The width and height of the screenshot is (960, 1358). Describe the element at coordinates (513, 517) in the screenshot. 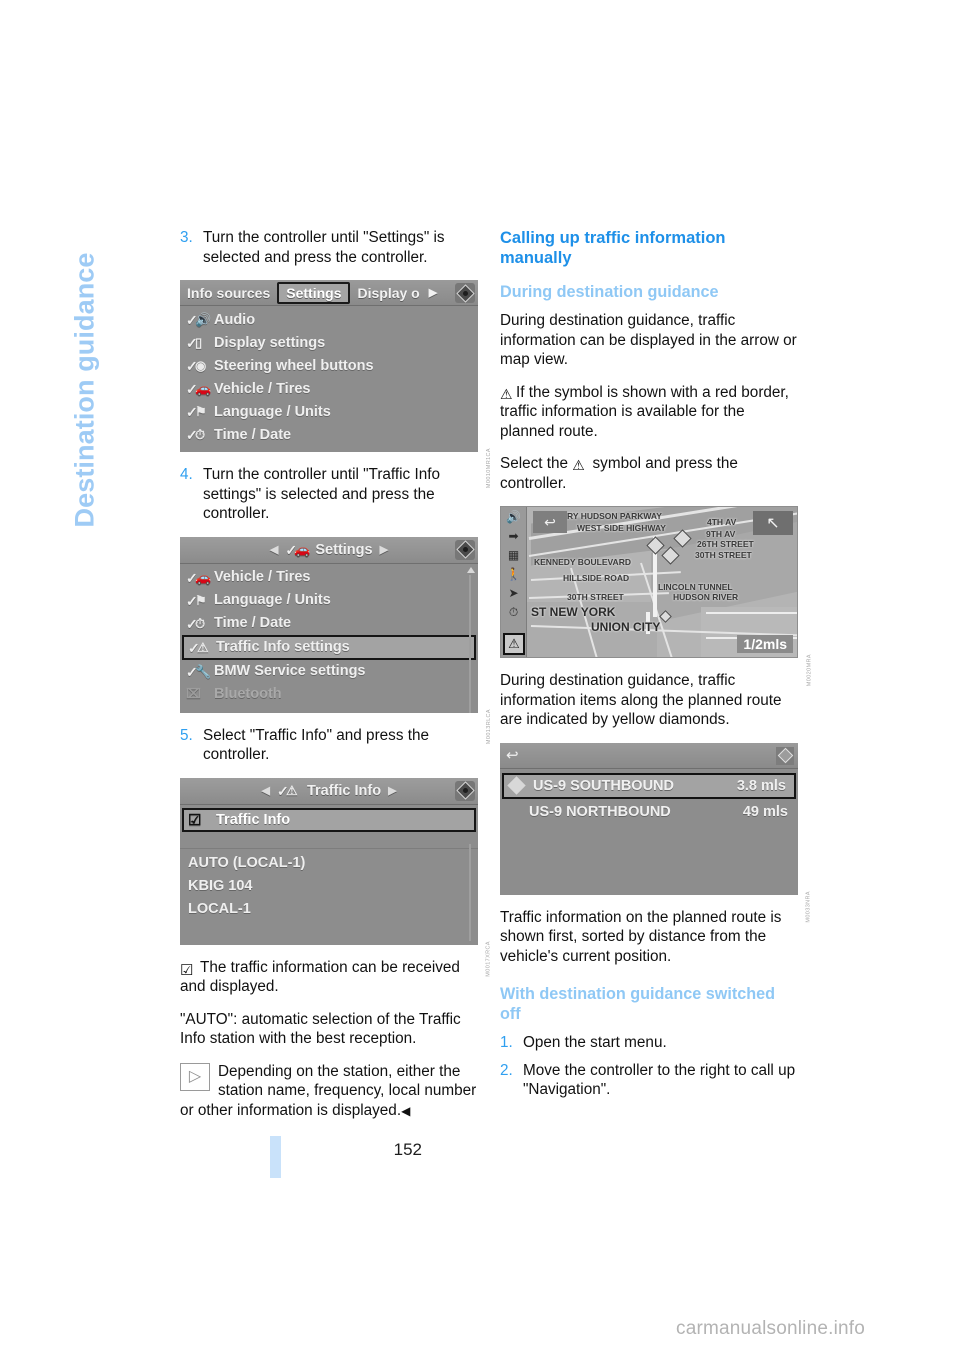

I see `speaker-icon: 🔊` at that location.